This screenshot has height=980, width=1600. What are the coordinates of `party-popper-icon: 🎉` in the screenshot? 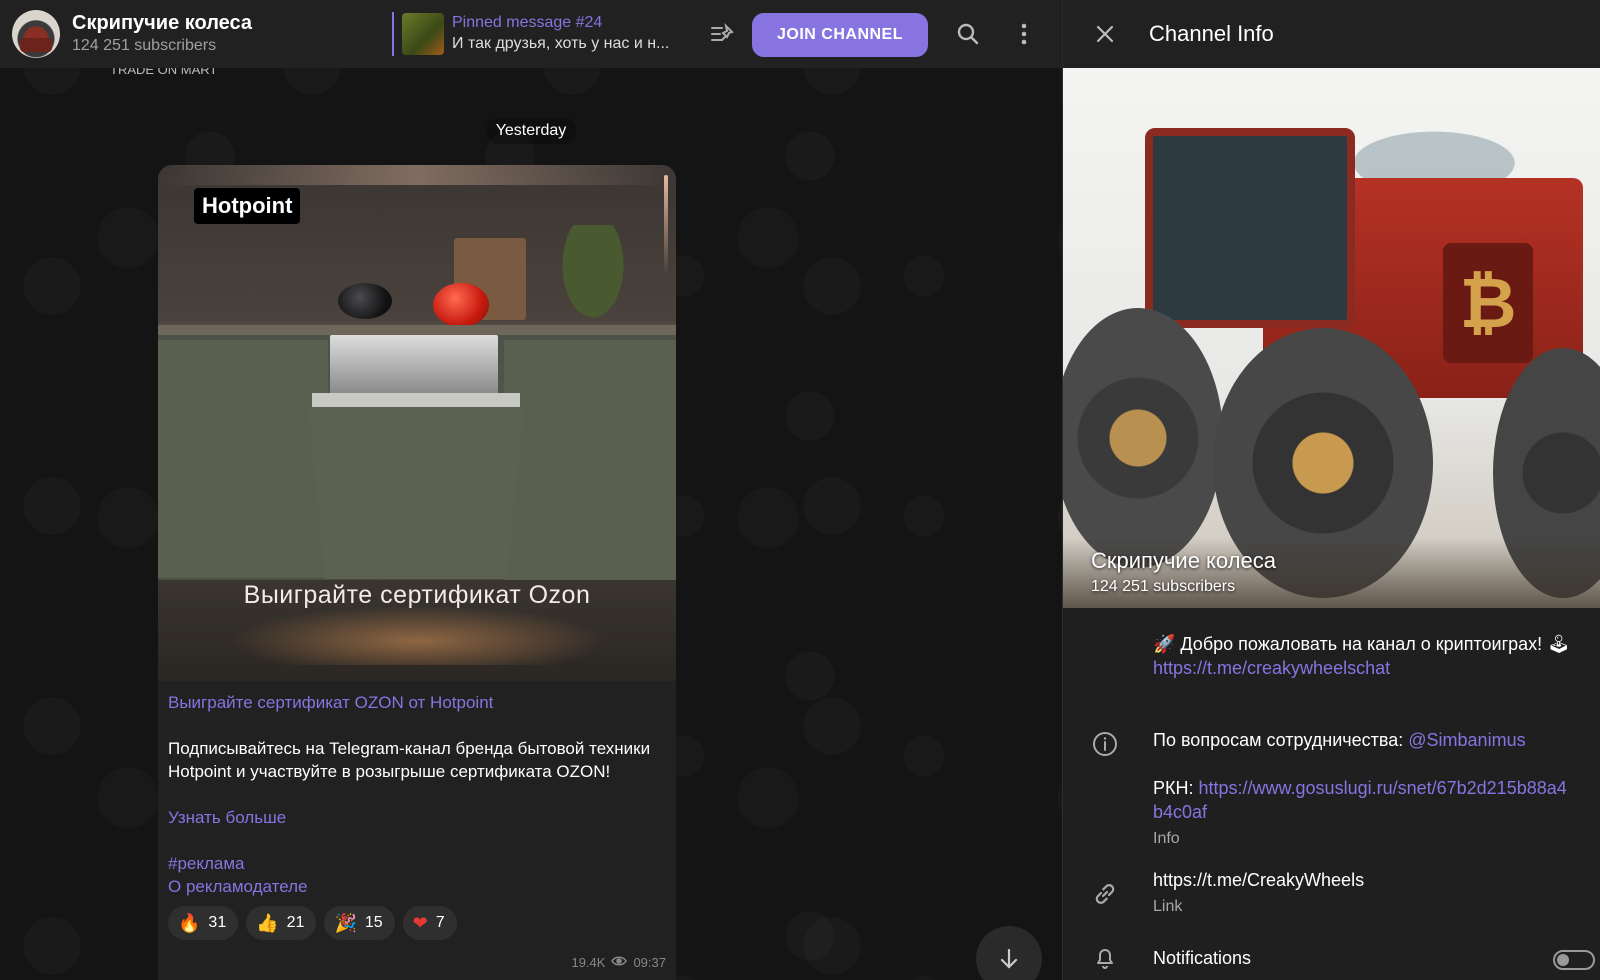 It's located at (345, 923).